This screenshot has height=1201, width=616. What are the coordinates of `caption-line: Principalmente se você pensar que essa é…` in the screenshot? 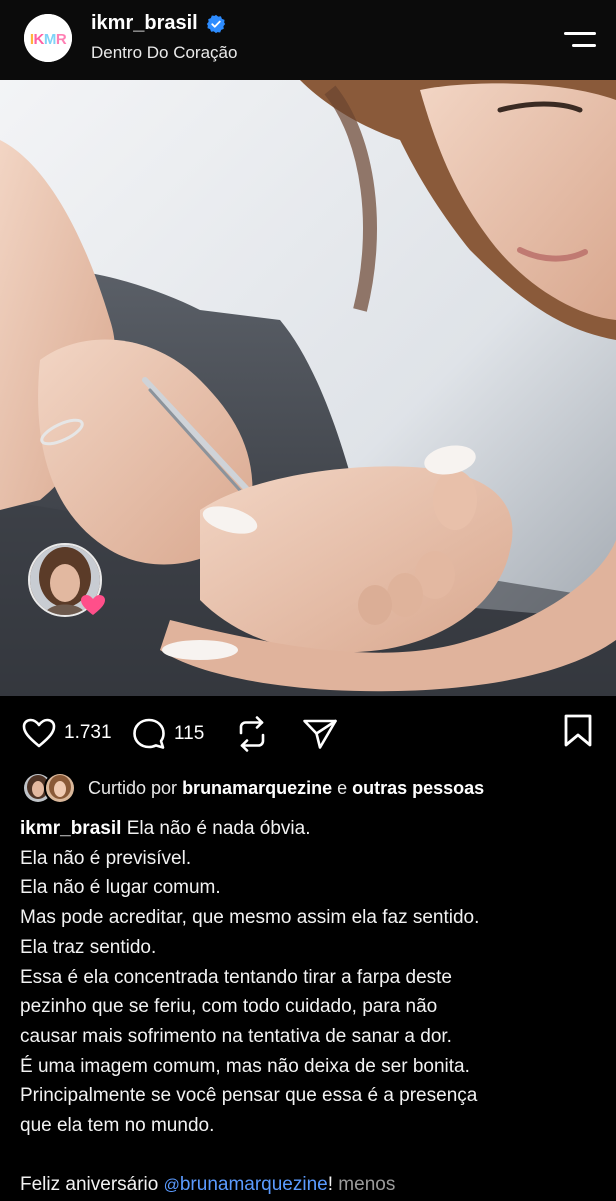 It's located at (249, 1096).